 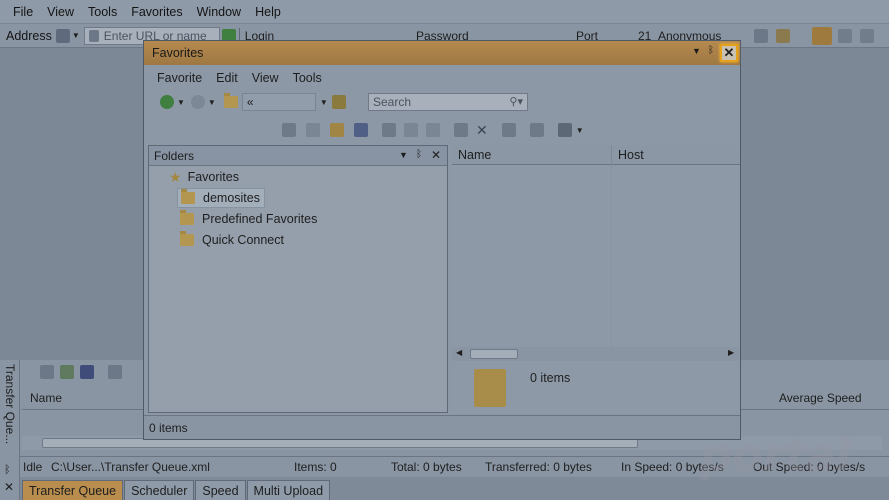 What do you see at coordinates (433, 130) in the screenshot?
I see `paste-icon` at bounding box center [433, 130].